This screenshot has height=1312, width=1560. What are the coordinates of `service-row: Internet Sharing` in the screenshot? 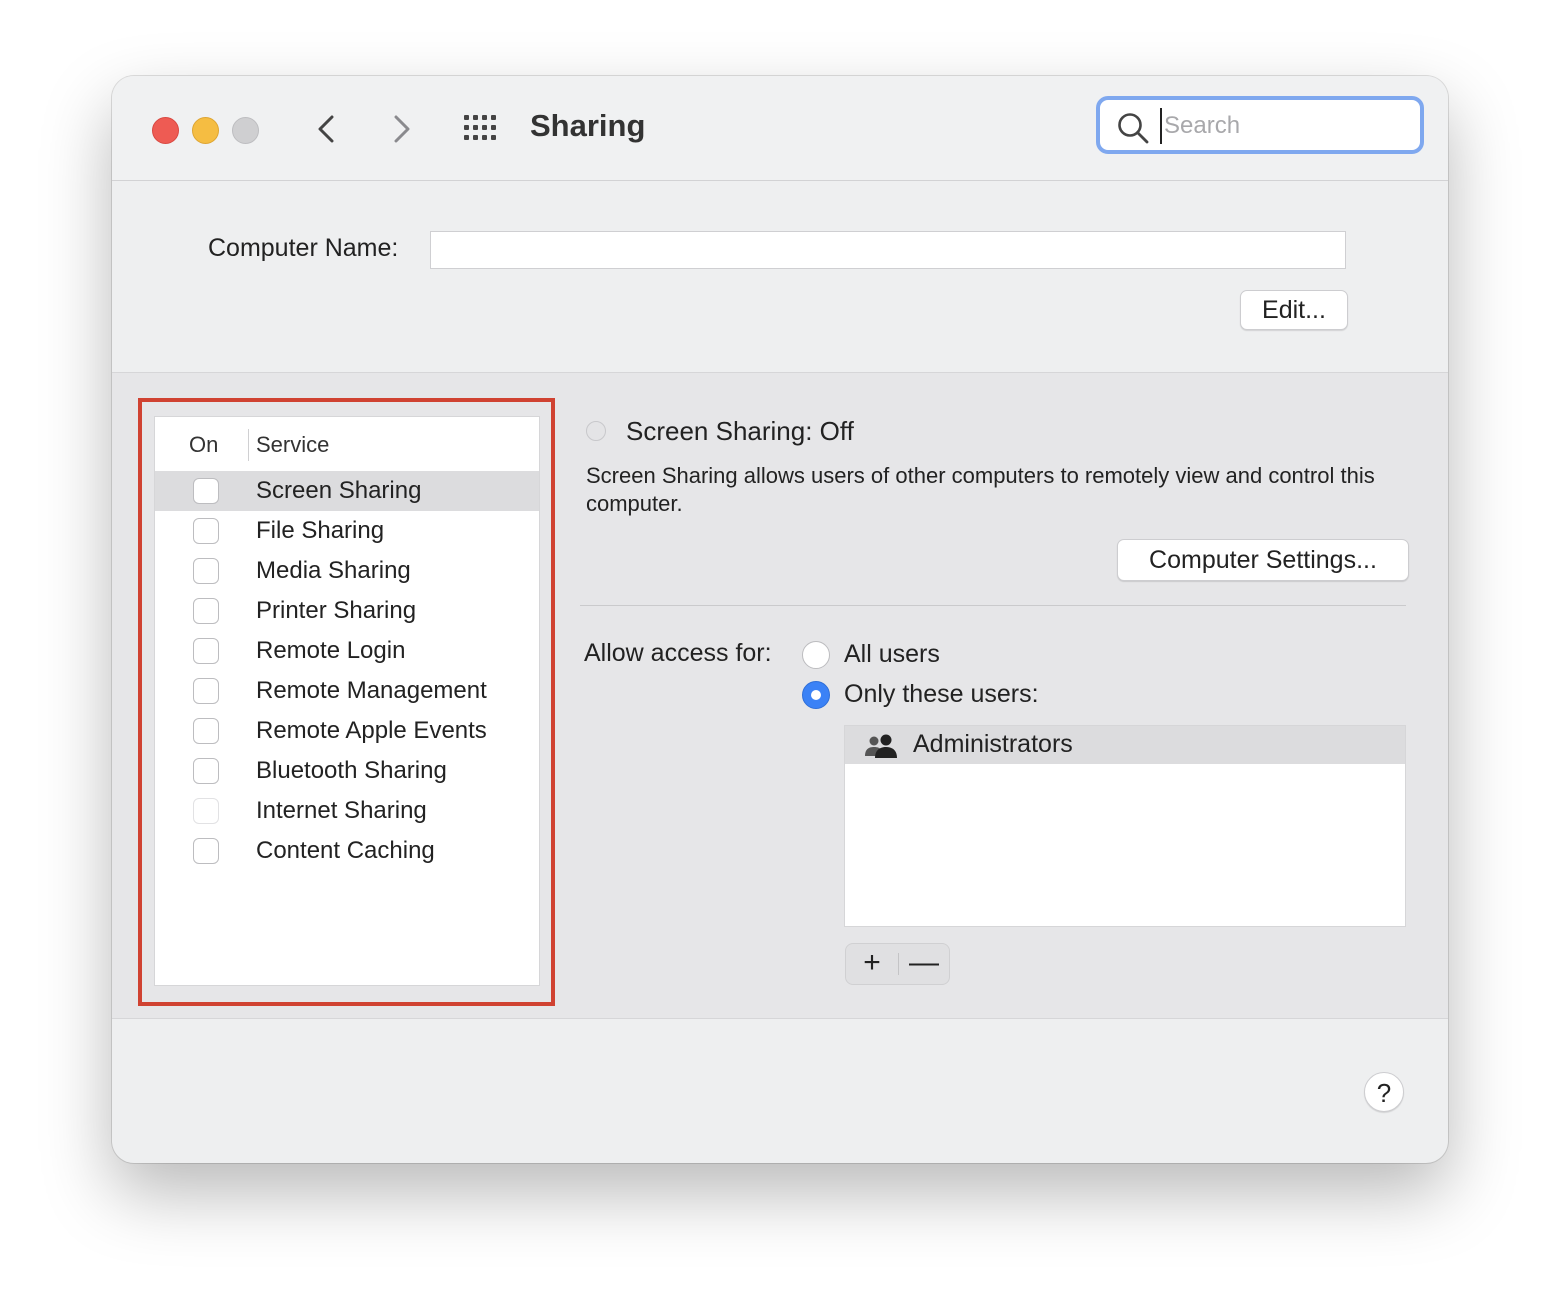 It's located at (347, 811).